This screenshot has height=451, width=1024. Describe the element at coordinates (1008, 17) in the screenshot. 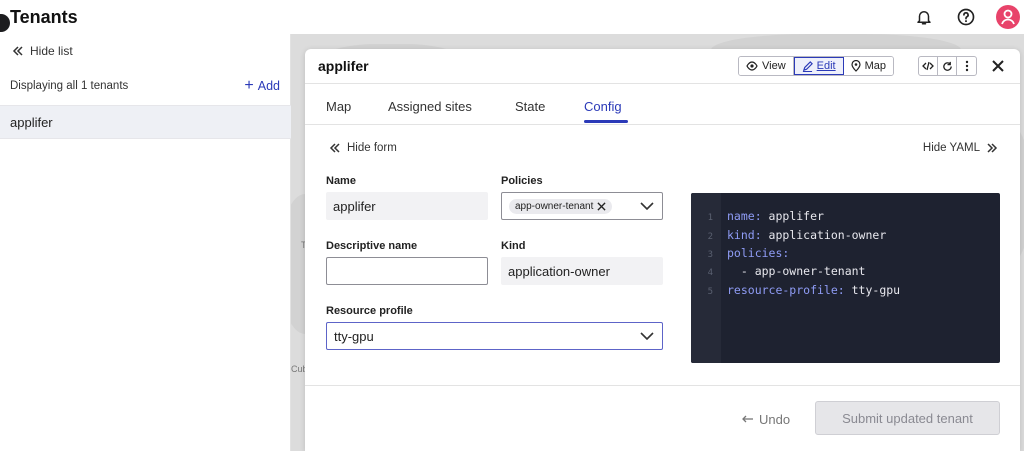

I see `user-icon` at that location.